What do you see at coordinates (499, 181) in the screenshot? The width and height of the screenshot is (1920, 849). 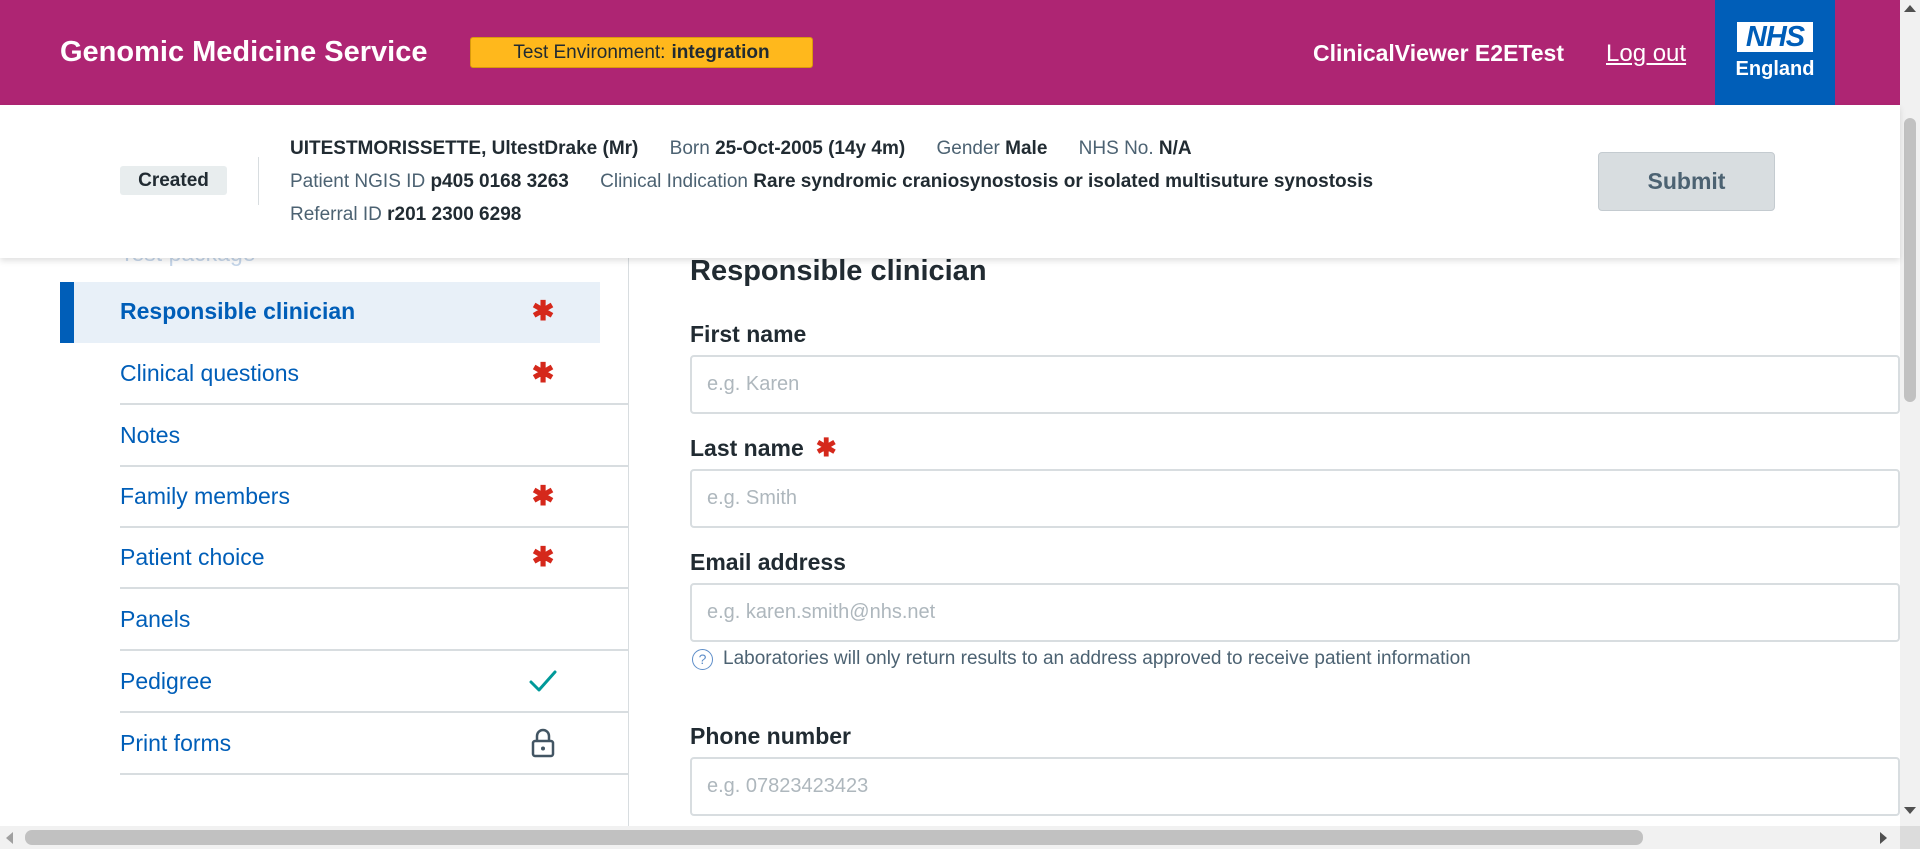 I see `ngis-id-value: p405 0168 3263` at bounding box center [499, 181].